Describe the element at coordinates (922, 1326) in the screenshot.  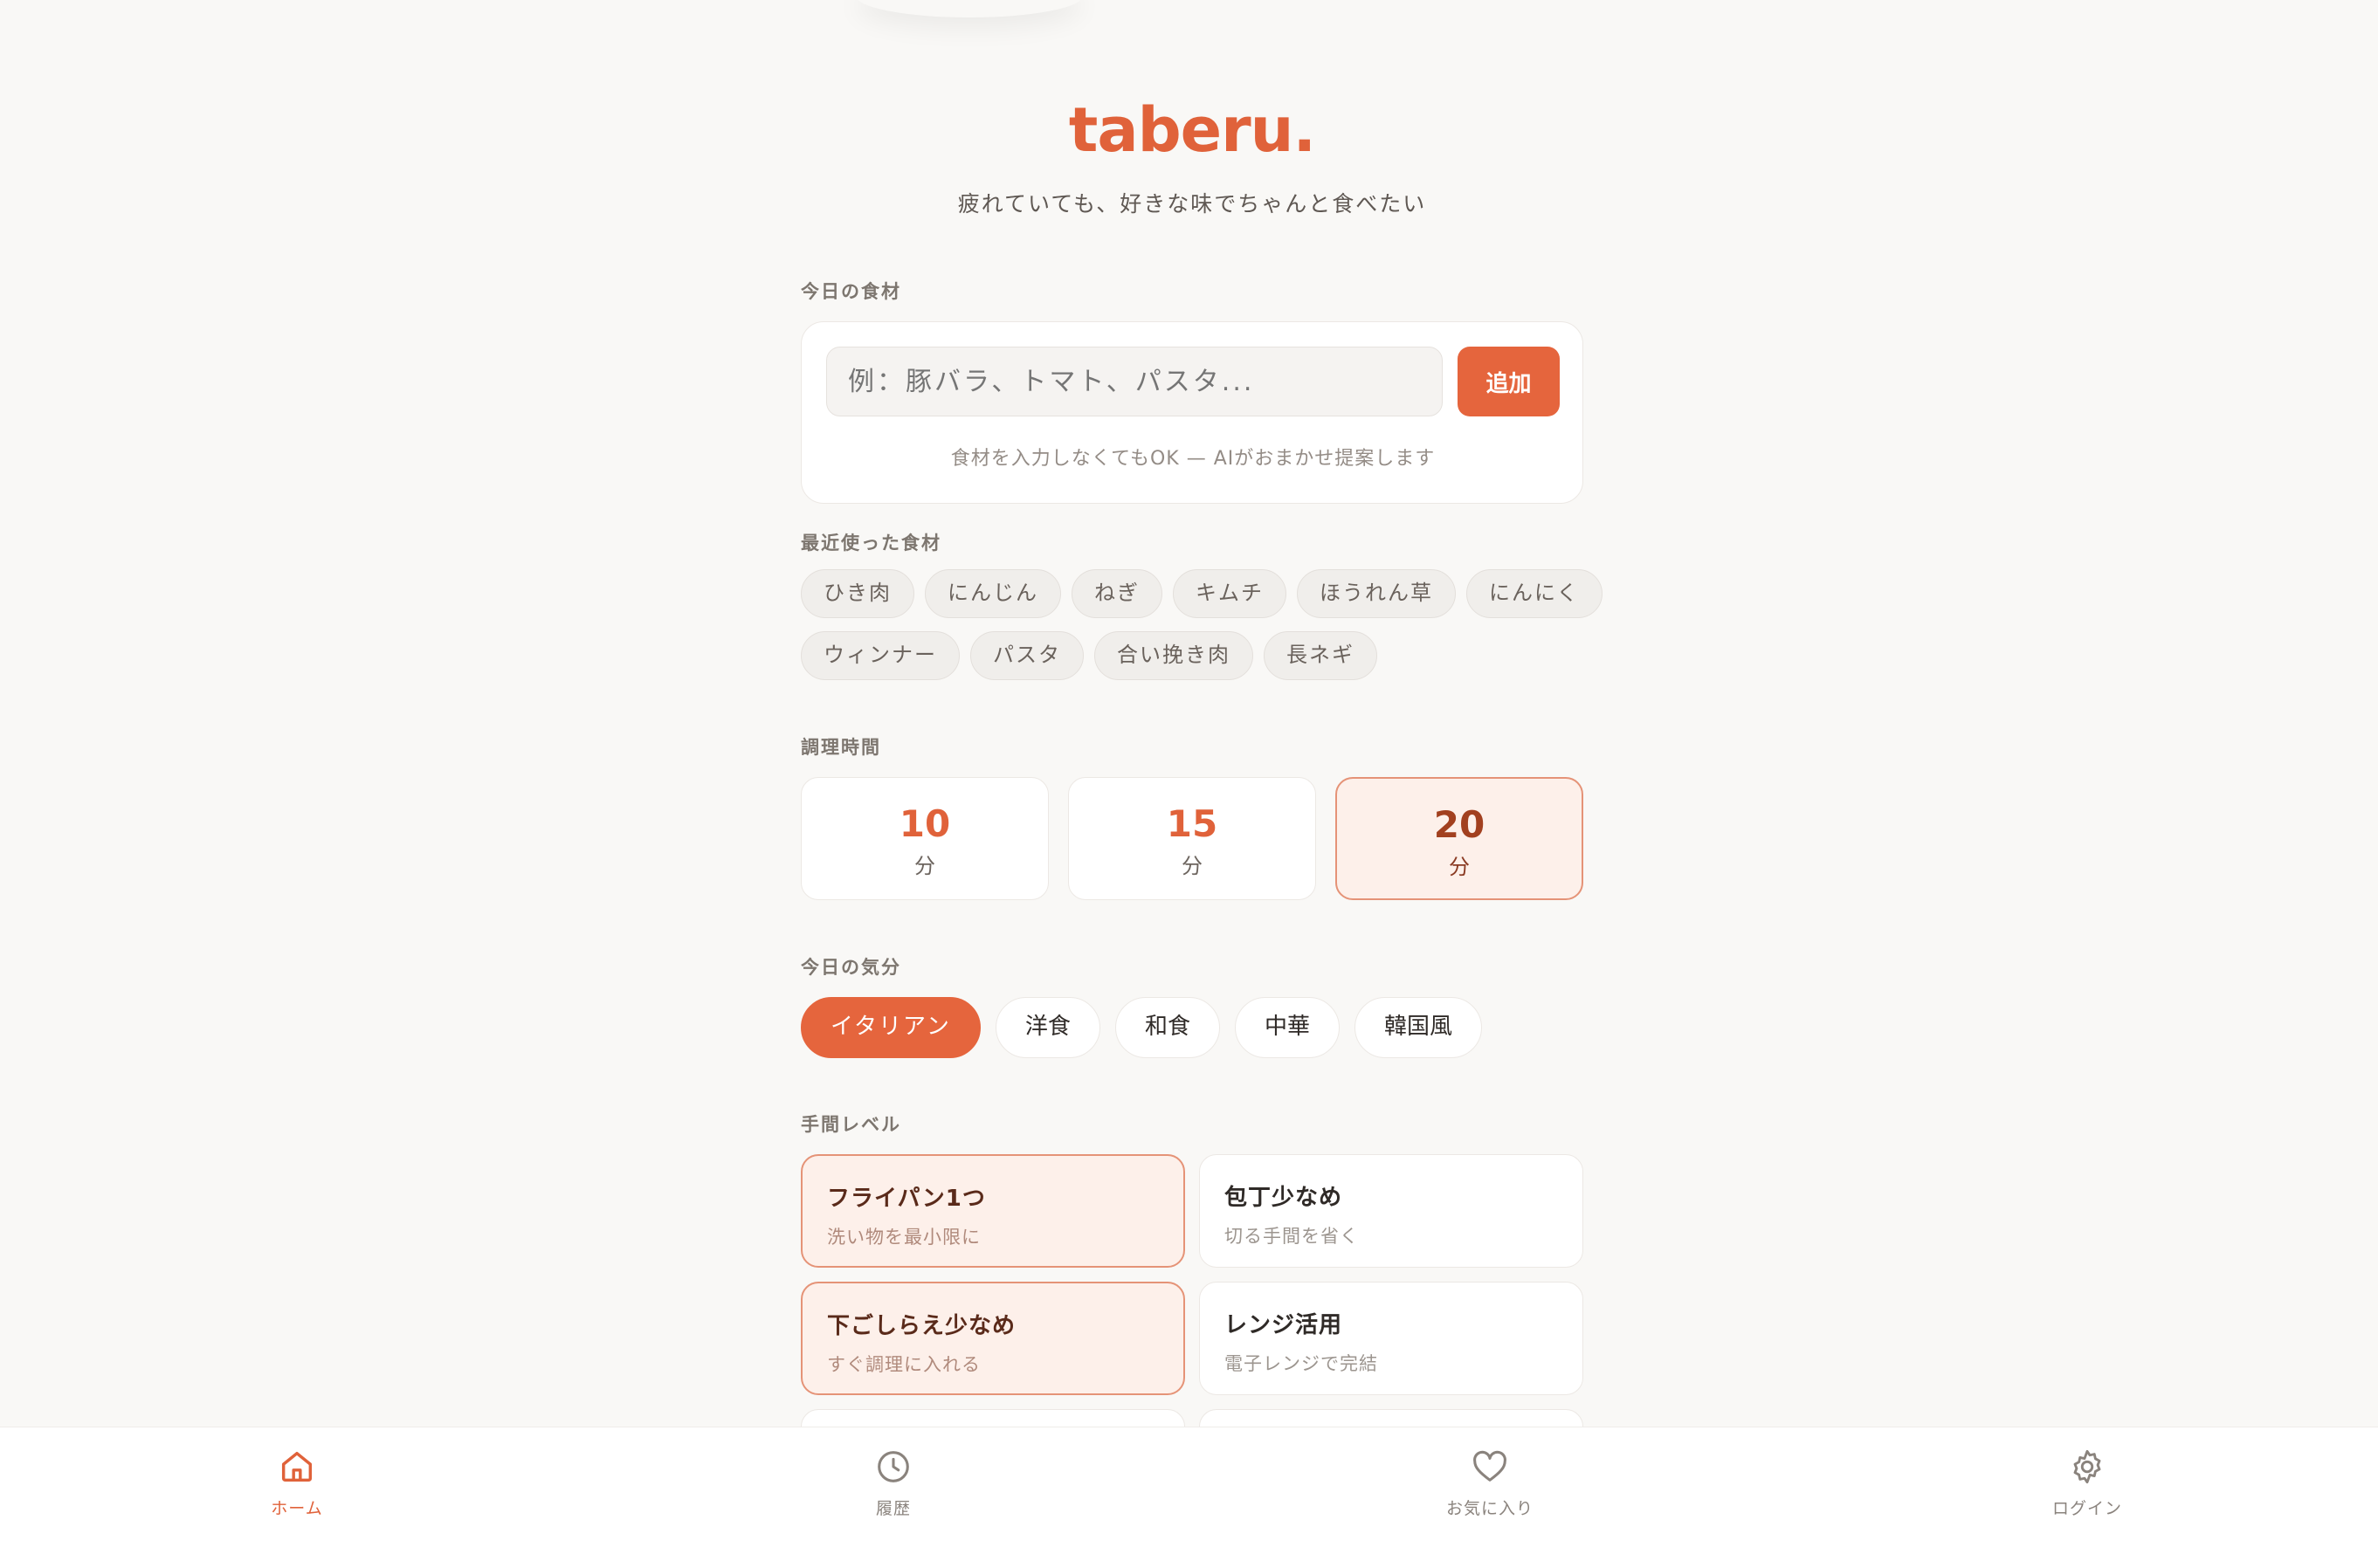
I see `effort-title: 下ごしらえ少なめ` at that location.